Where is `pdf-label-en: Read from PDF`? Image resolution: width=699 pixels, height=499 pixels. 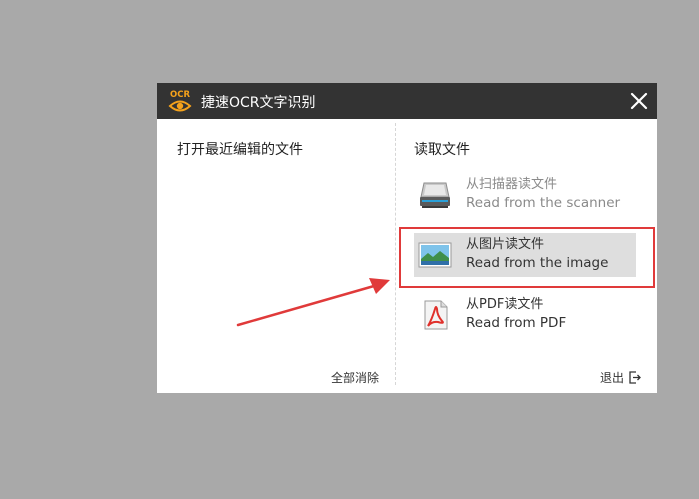 pdf-label-en: Read from PDF is located at coordinates (516, 323).